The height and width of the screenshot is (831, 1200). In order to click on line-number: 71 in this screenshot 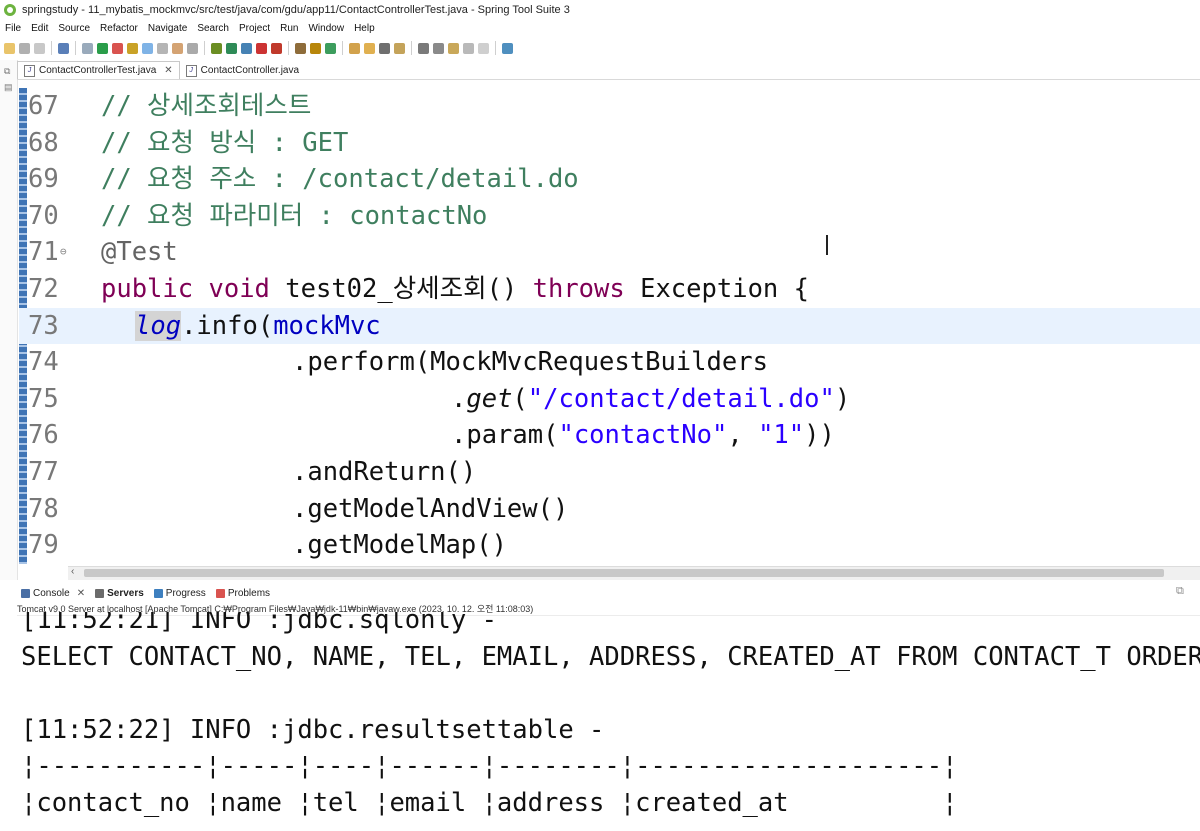, I will do `click(43, 252)`.